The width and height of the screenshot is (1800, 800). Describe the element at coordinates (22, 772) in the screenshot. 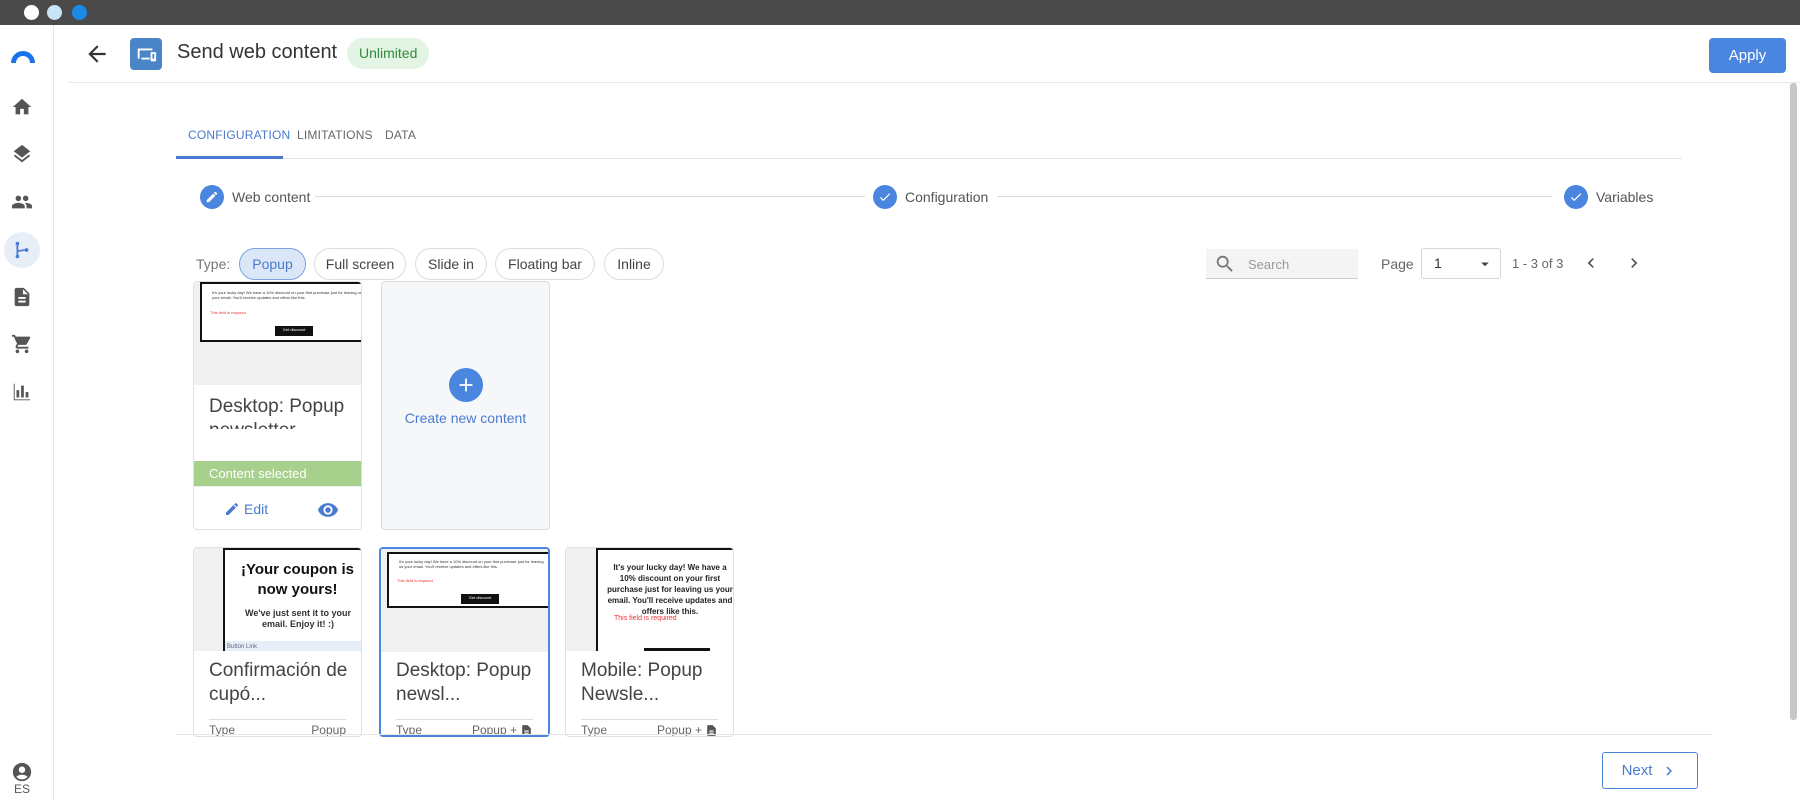

I see `account-icon` at that location.